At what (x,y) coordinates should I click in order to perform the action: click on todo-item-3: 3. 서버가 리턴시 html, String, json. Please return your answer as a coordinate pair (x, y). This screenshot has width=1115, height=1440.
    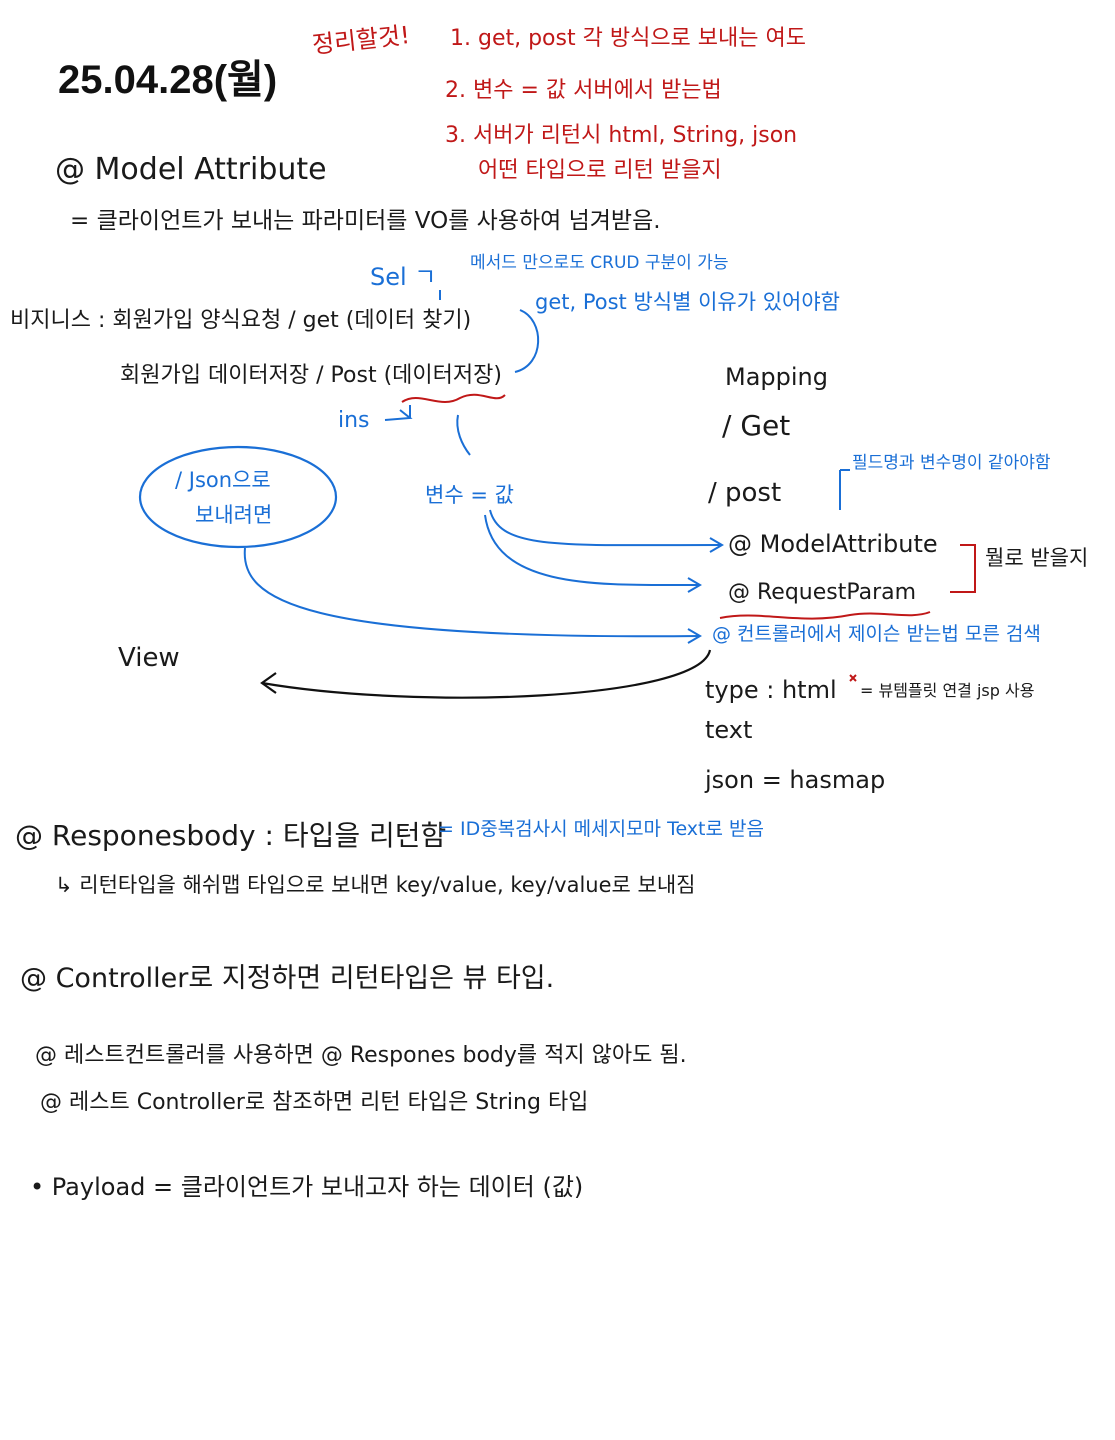
    Looking at the image, I should click on (621, 135).